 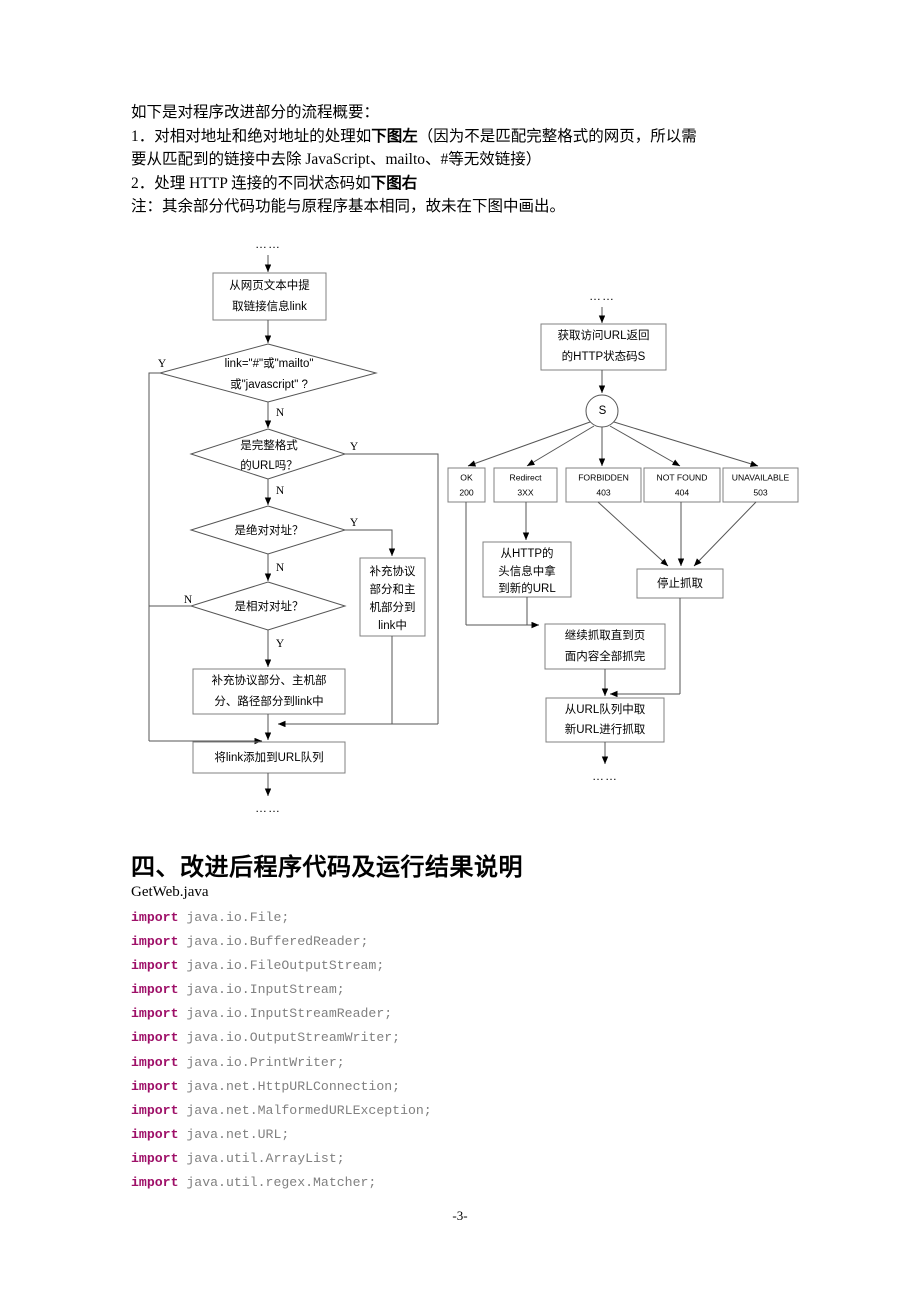 What do you see at coordinates (526, 553) in the screenshot?
I see `node-get-new-url-line1: 从HTTP的` at bounding box center [526, 553].